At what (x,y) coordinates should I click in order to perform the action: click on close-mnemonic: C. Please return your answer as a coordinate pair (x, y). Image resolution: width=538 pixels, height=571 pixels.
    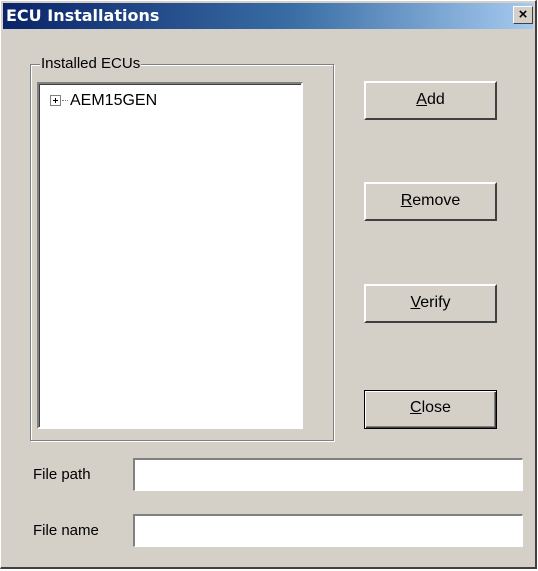
    Looking at the image, I should click on (416, 407).